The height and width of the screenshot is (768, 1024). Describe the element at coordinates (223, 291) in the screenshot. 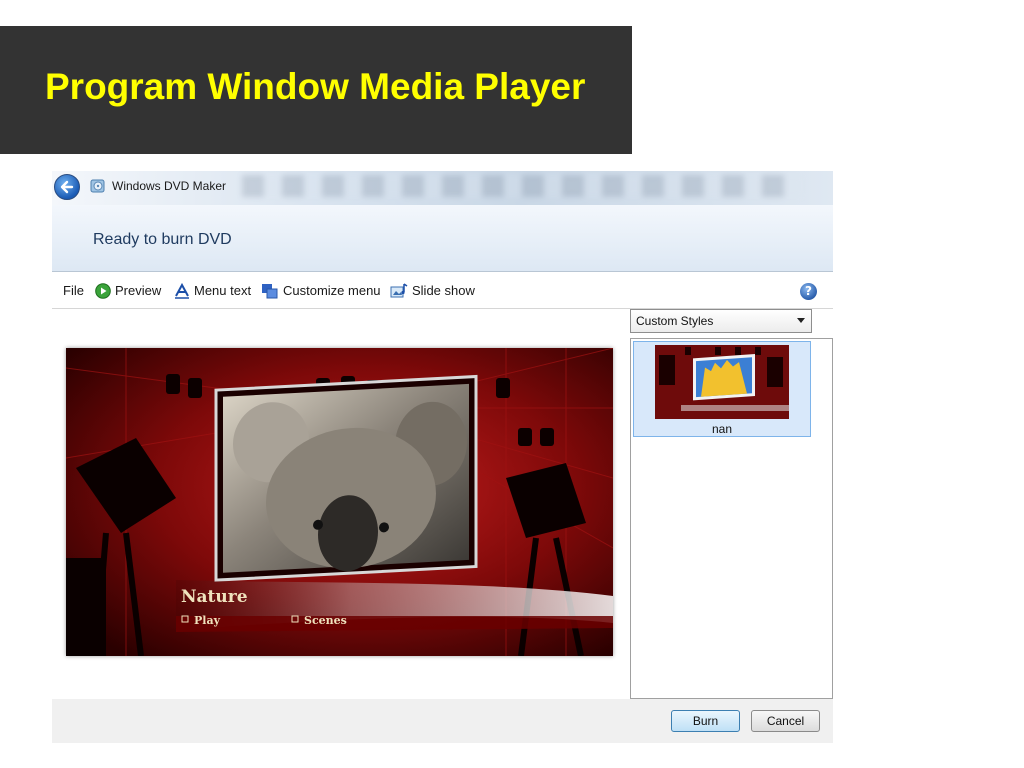

I see `menu-text-label: Menu text` at that location.